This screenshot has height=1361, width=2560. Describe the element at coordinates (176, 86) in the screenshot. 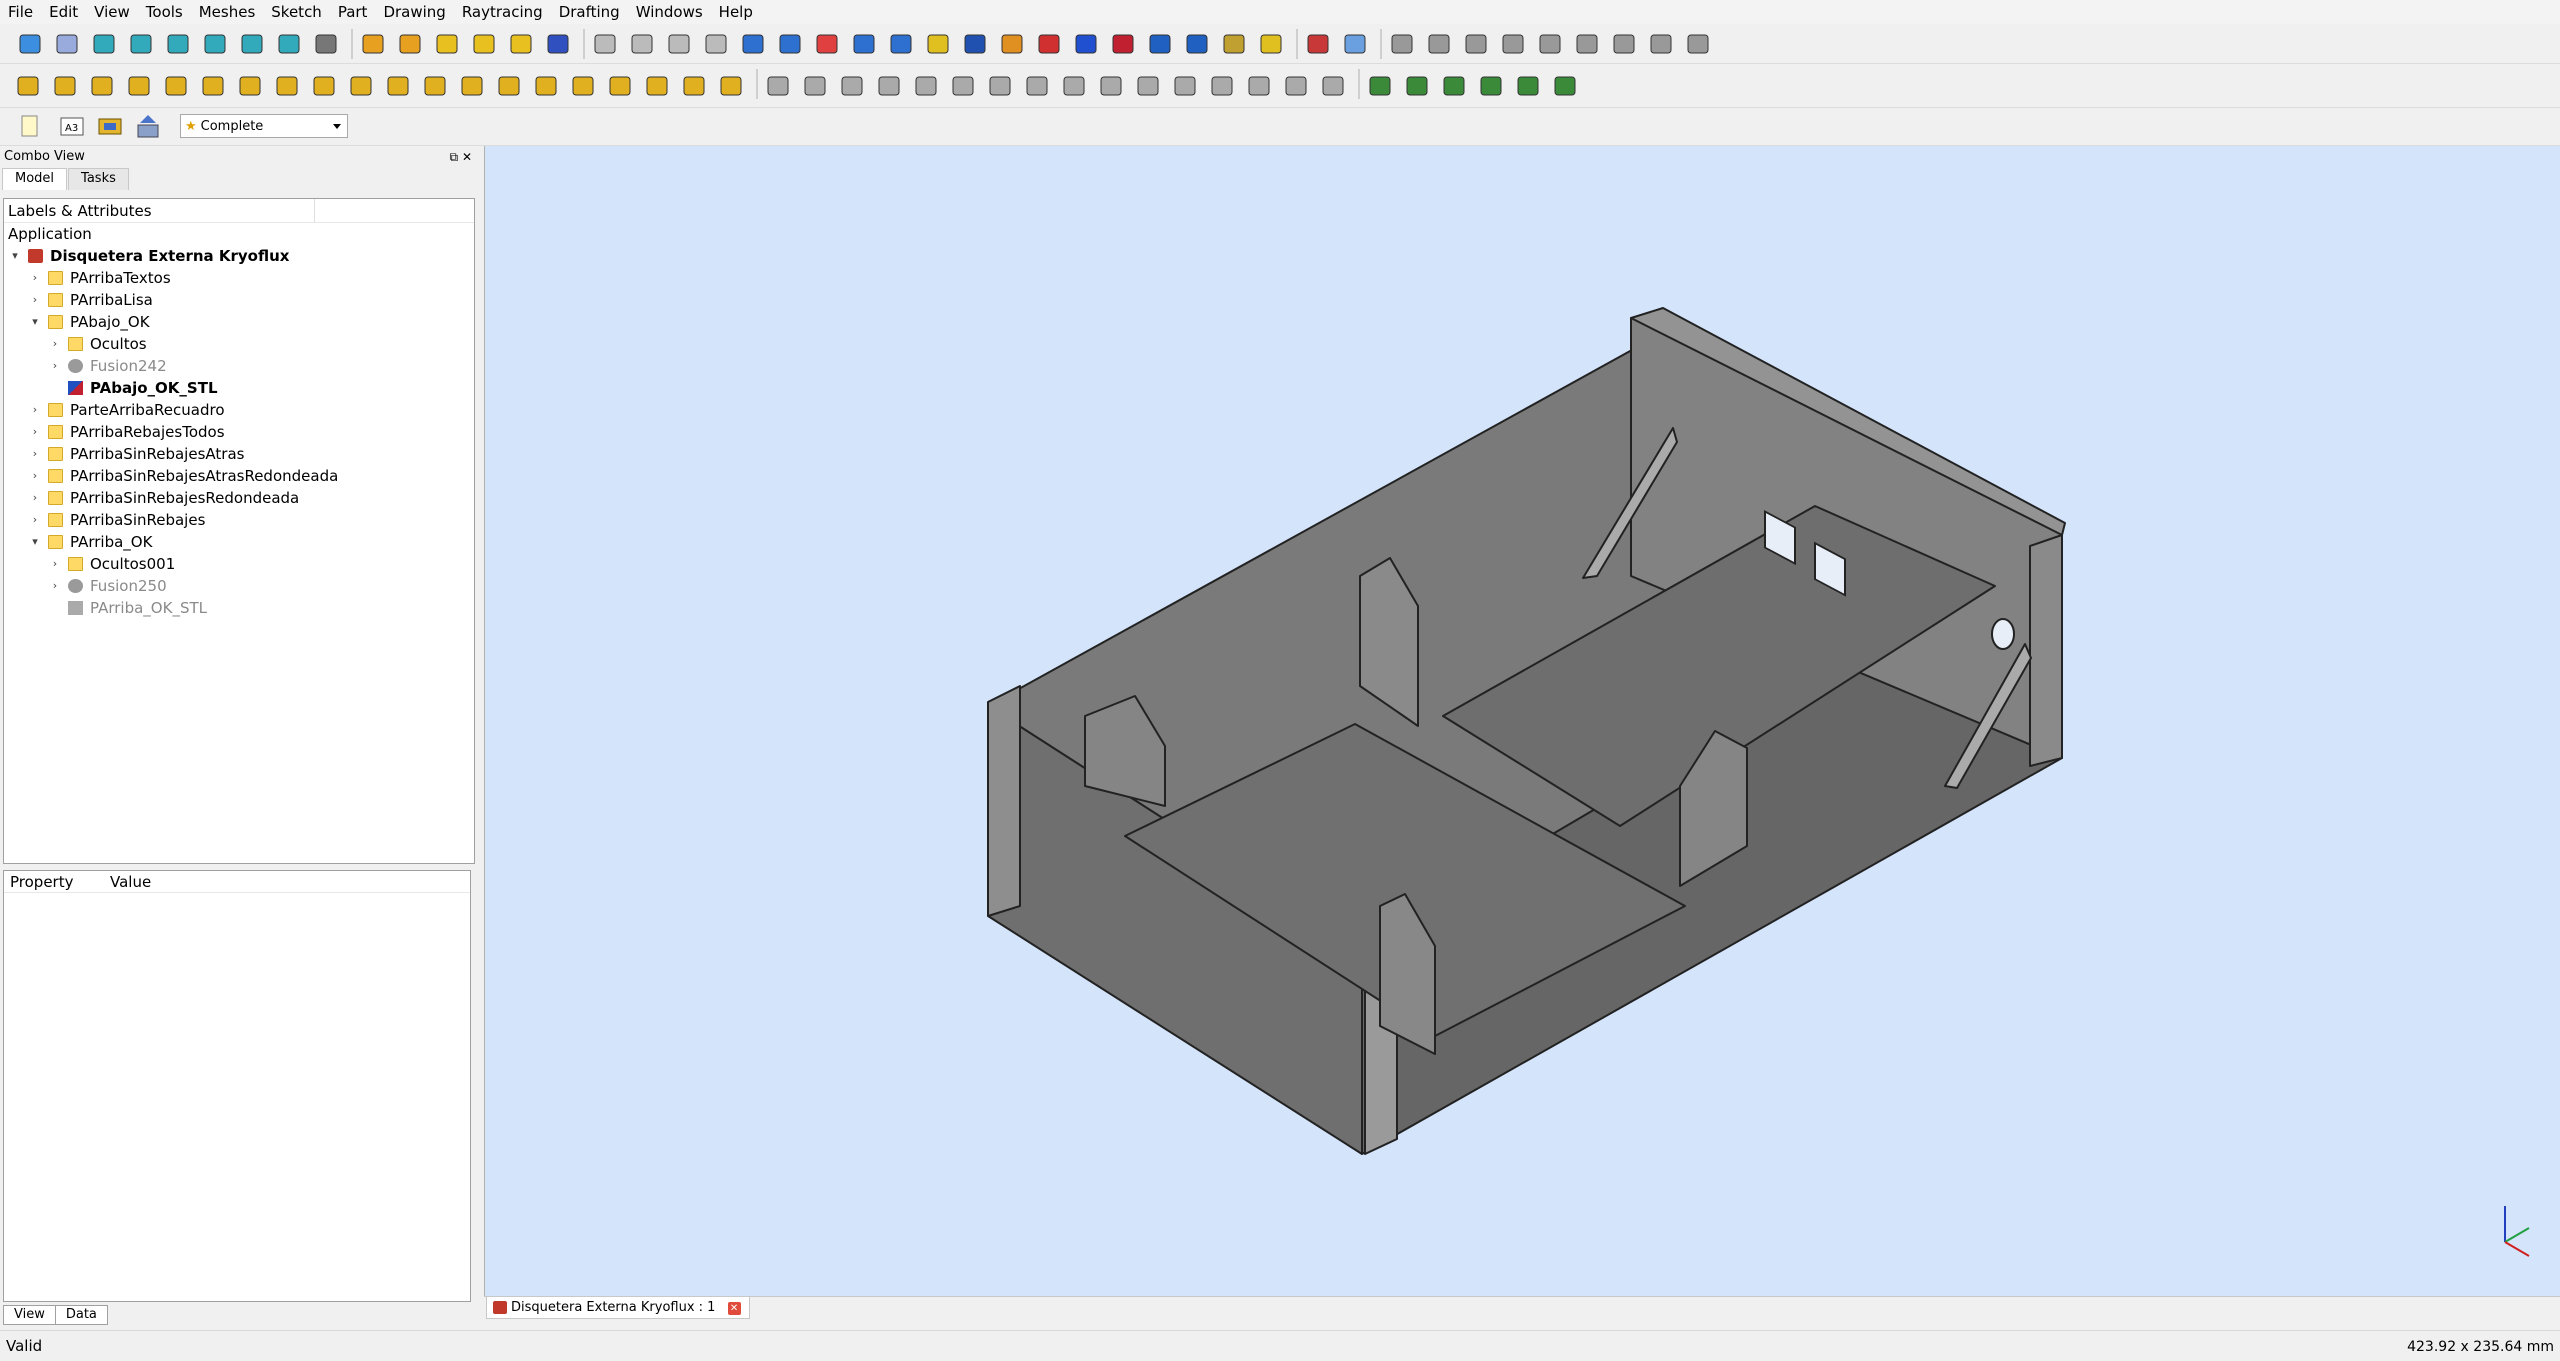

I see `rectangle-icon` at that location.